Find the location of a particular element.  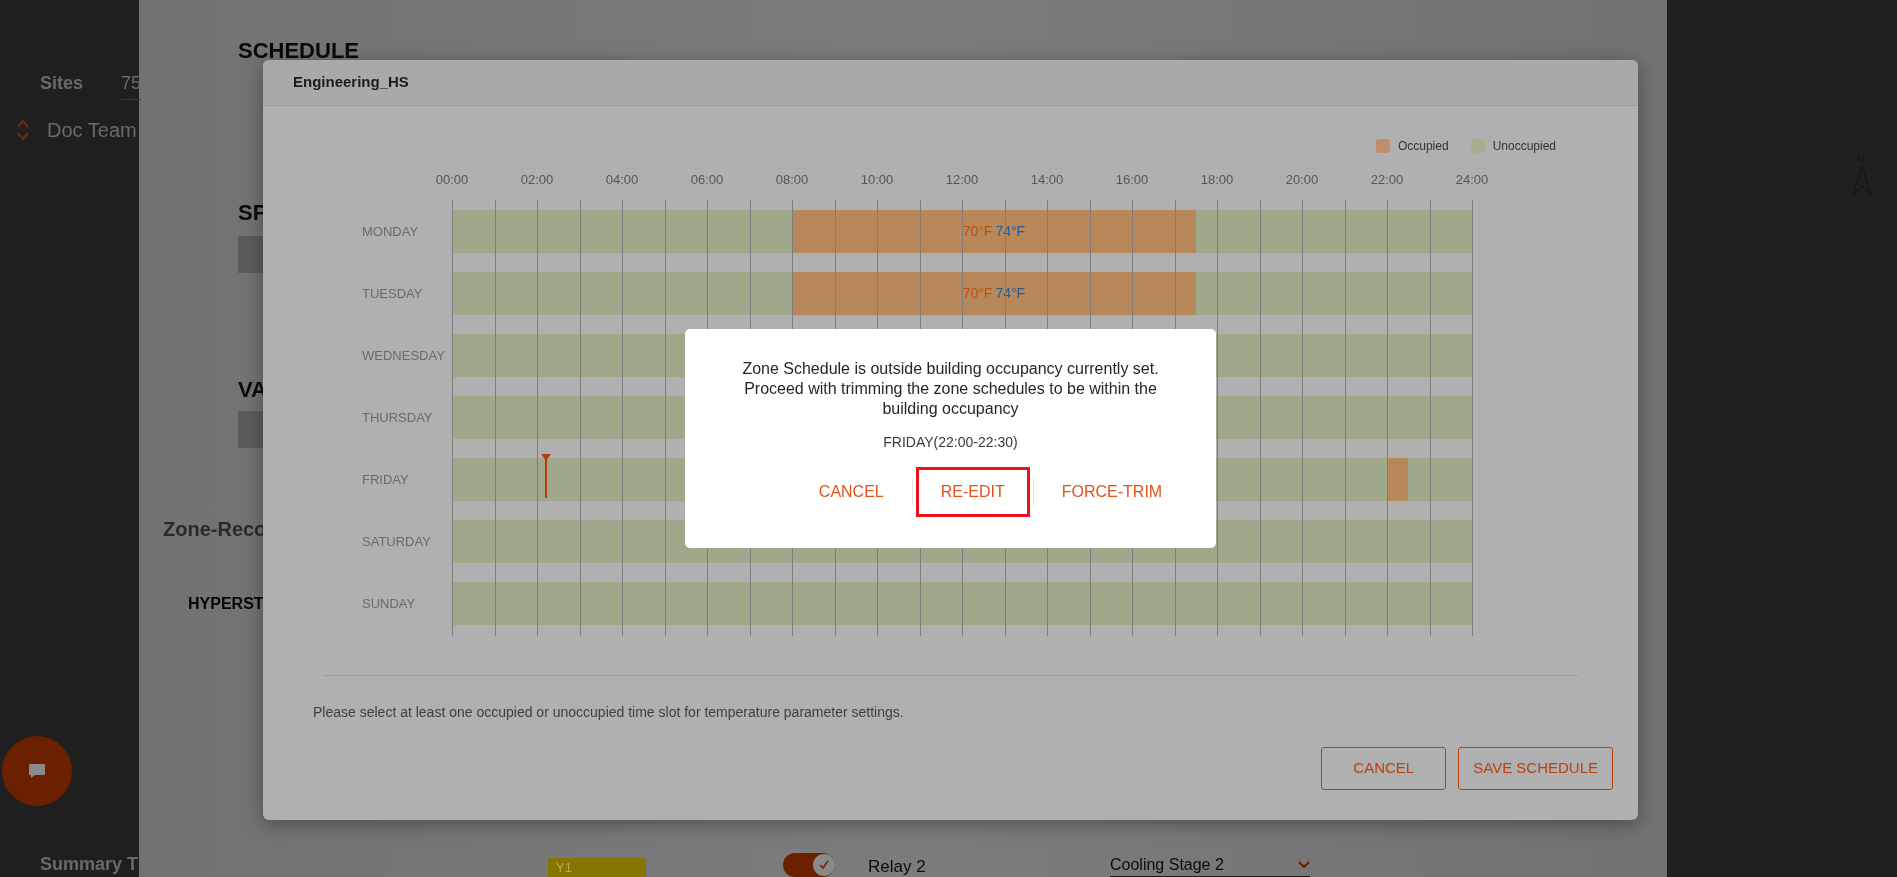

time-tick-label: 16:00 is located at coordinates (1132, 180).